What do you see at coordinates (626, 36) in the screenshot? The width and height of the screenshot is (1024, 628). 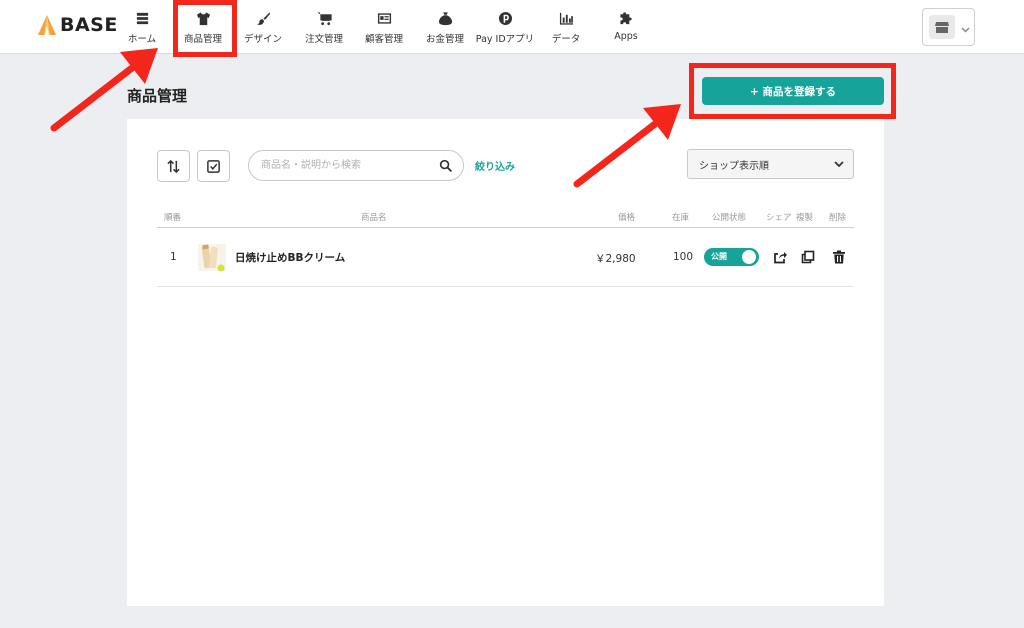 I see `nav-apps-label: Apps` at bounding box center [626, 36].